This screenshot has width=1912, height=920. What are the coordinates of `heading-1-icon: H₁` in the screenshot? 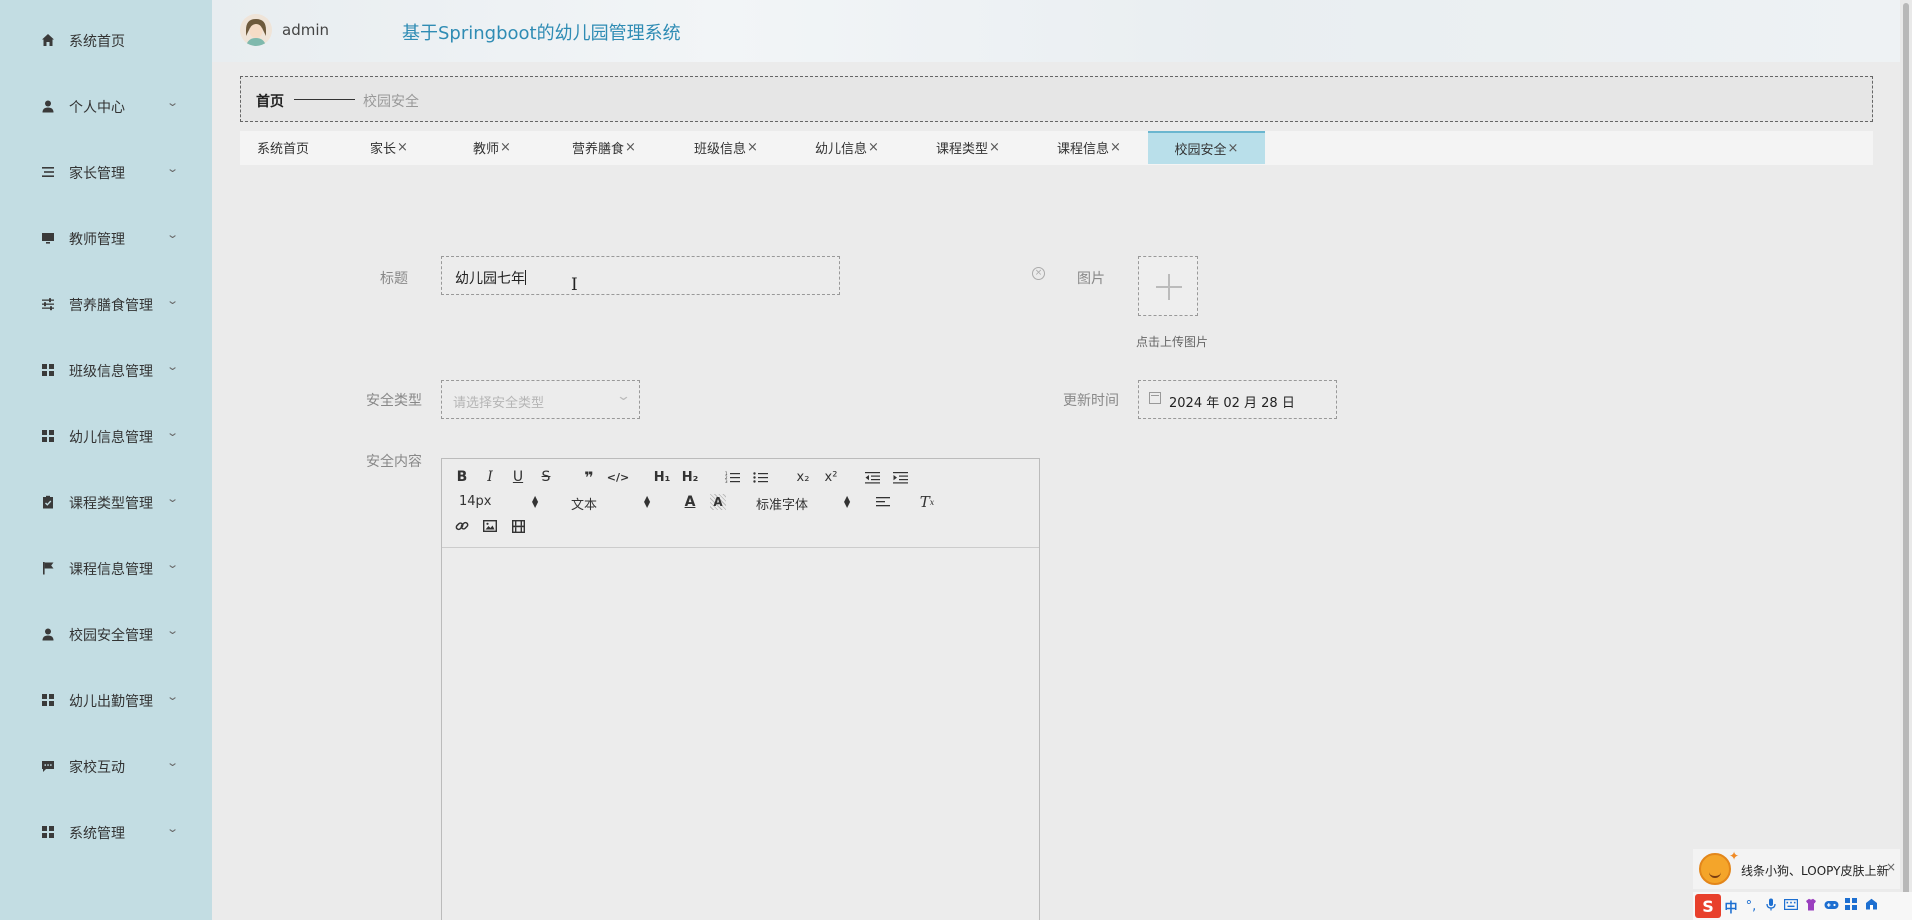 It's located at (662, 477).